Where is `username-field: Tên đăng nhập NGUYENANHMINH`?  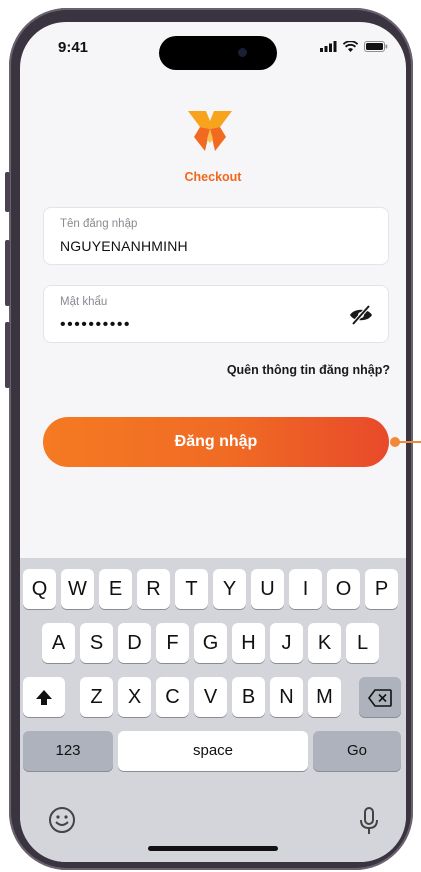 username-field: Tên đăng nhập NGUYENANHMINH is located at coordinates (216, 236).